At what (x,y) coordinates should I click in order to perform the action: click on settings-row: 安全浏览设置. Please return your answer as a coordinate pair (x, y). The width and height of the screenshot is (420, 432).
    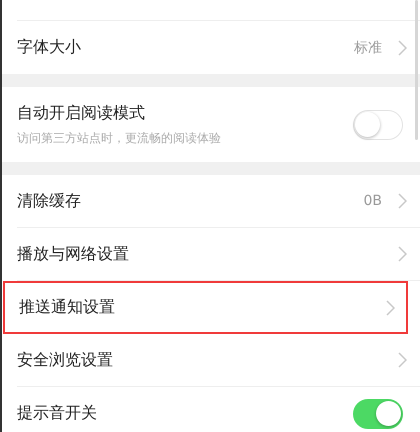
    Looking at the image, I should click on (218, 360).